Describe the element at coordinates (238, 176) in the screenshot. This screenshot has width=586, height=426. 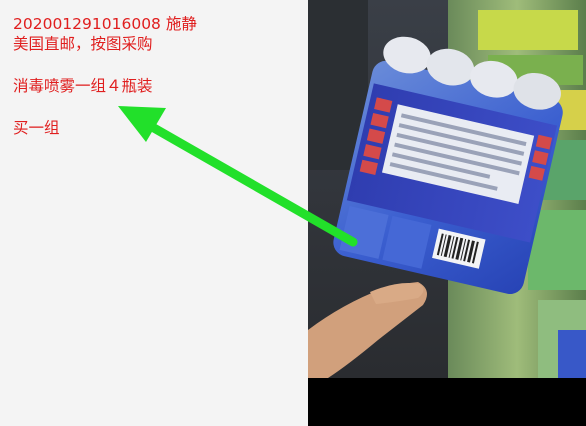
I see `green-arrow-icon` at that location.